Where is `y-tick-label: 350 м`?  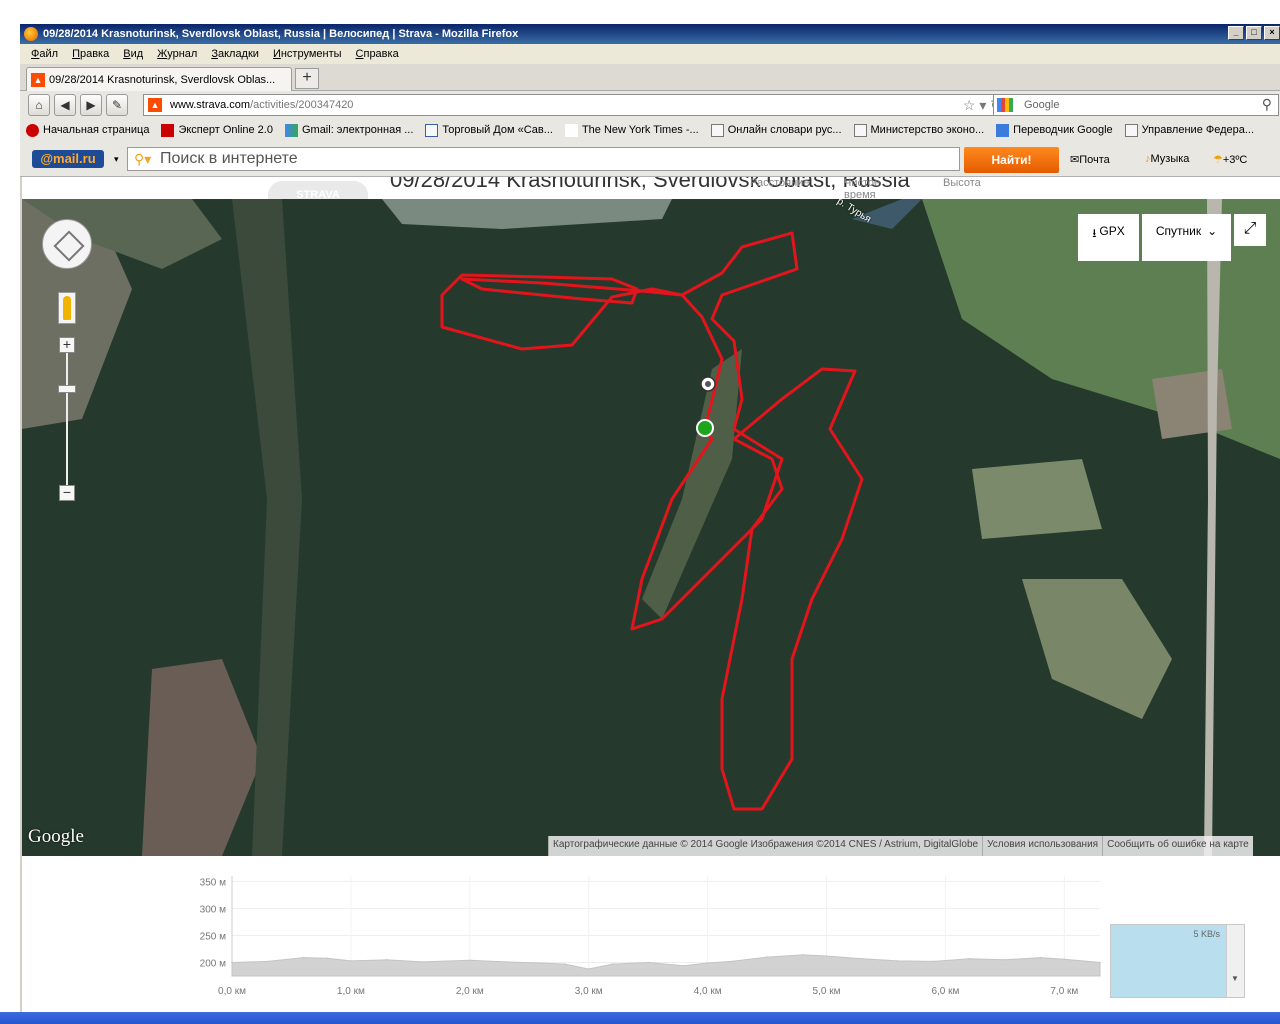 y-tick-label: 350 м is located at coordinates (213, 882).